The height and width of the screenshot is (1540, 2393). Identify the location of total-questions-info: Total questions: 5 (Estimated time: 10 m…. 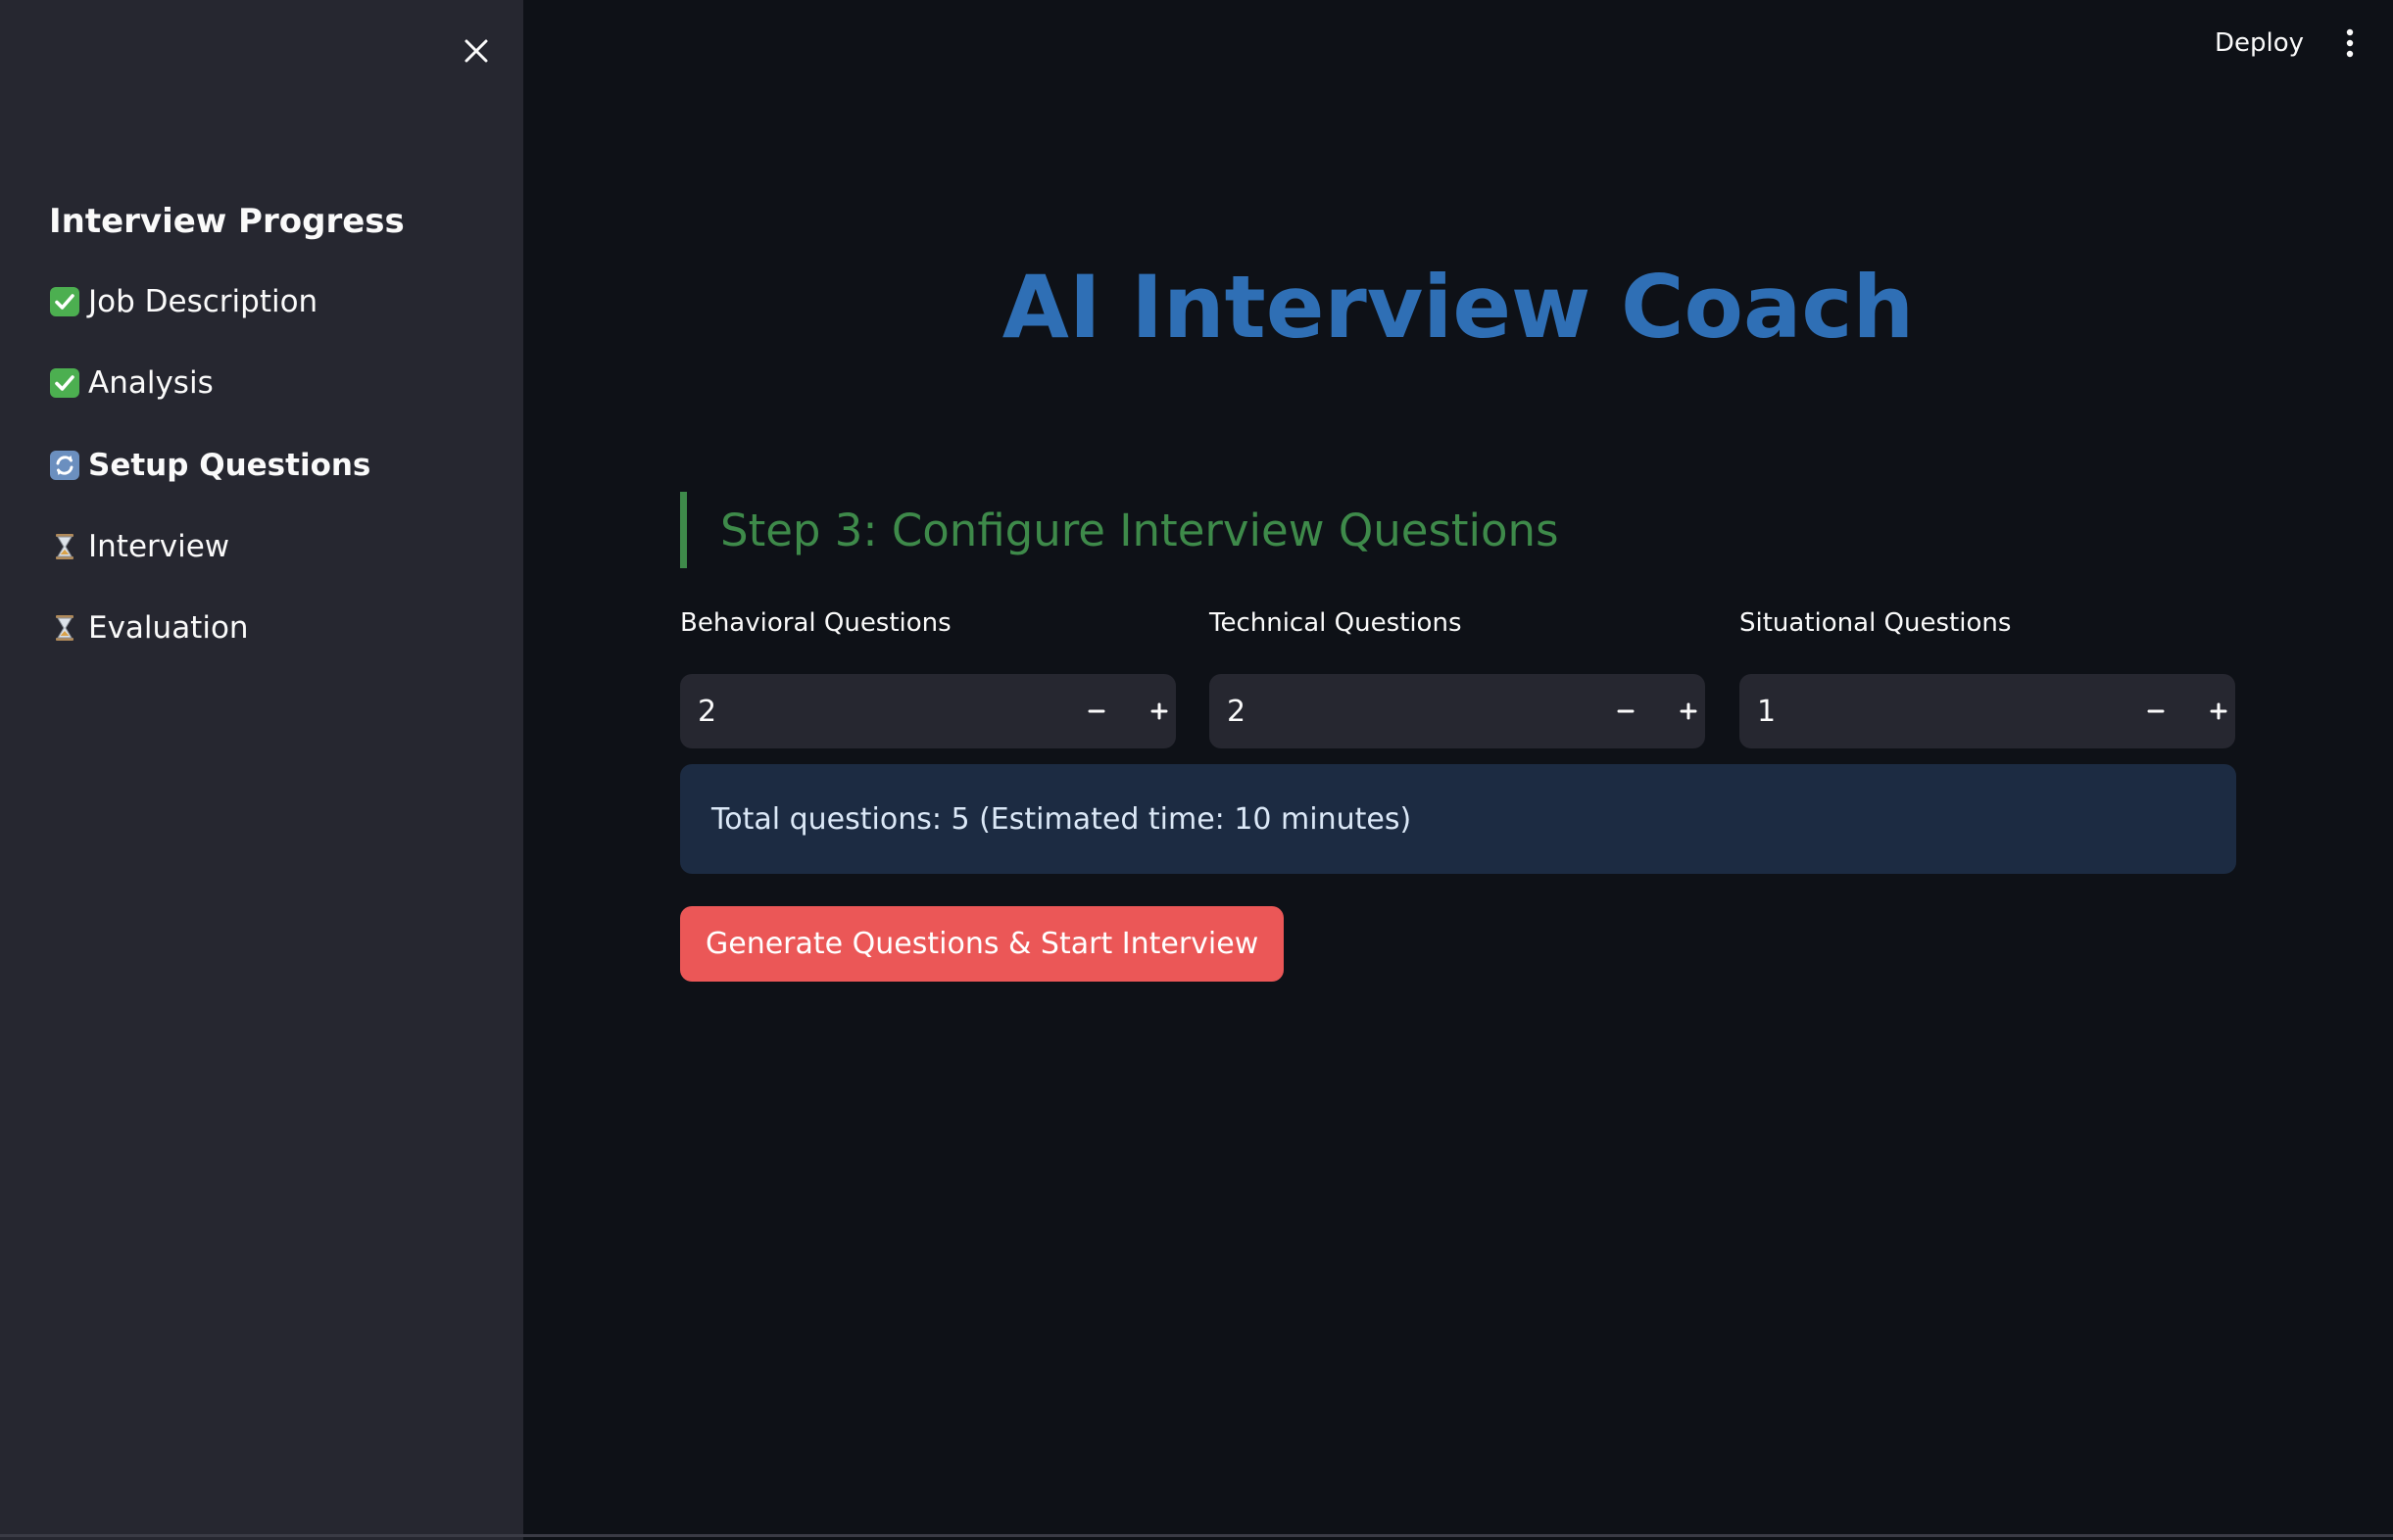
(1458, 819).